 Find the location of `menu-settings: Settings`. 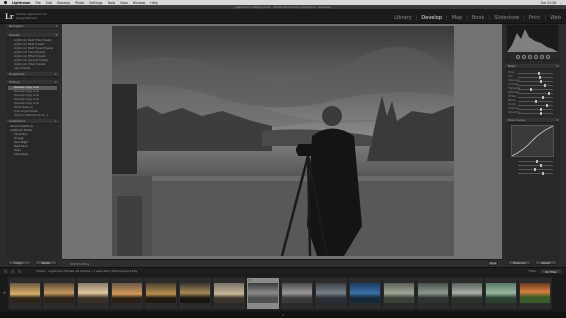

menu-settings: Settings is located at coordinates (95, 3).